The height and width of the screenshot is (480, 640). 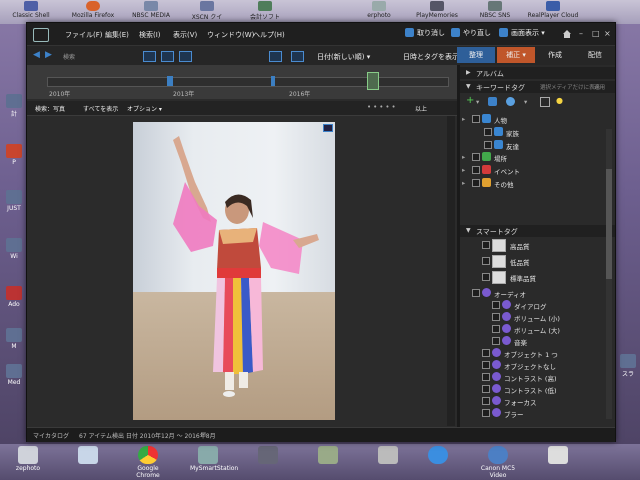 I want to click on keyword-tag-row: ▸ その他, so click(x=537, y=183).